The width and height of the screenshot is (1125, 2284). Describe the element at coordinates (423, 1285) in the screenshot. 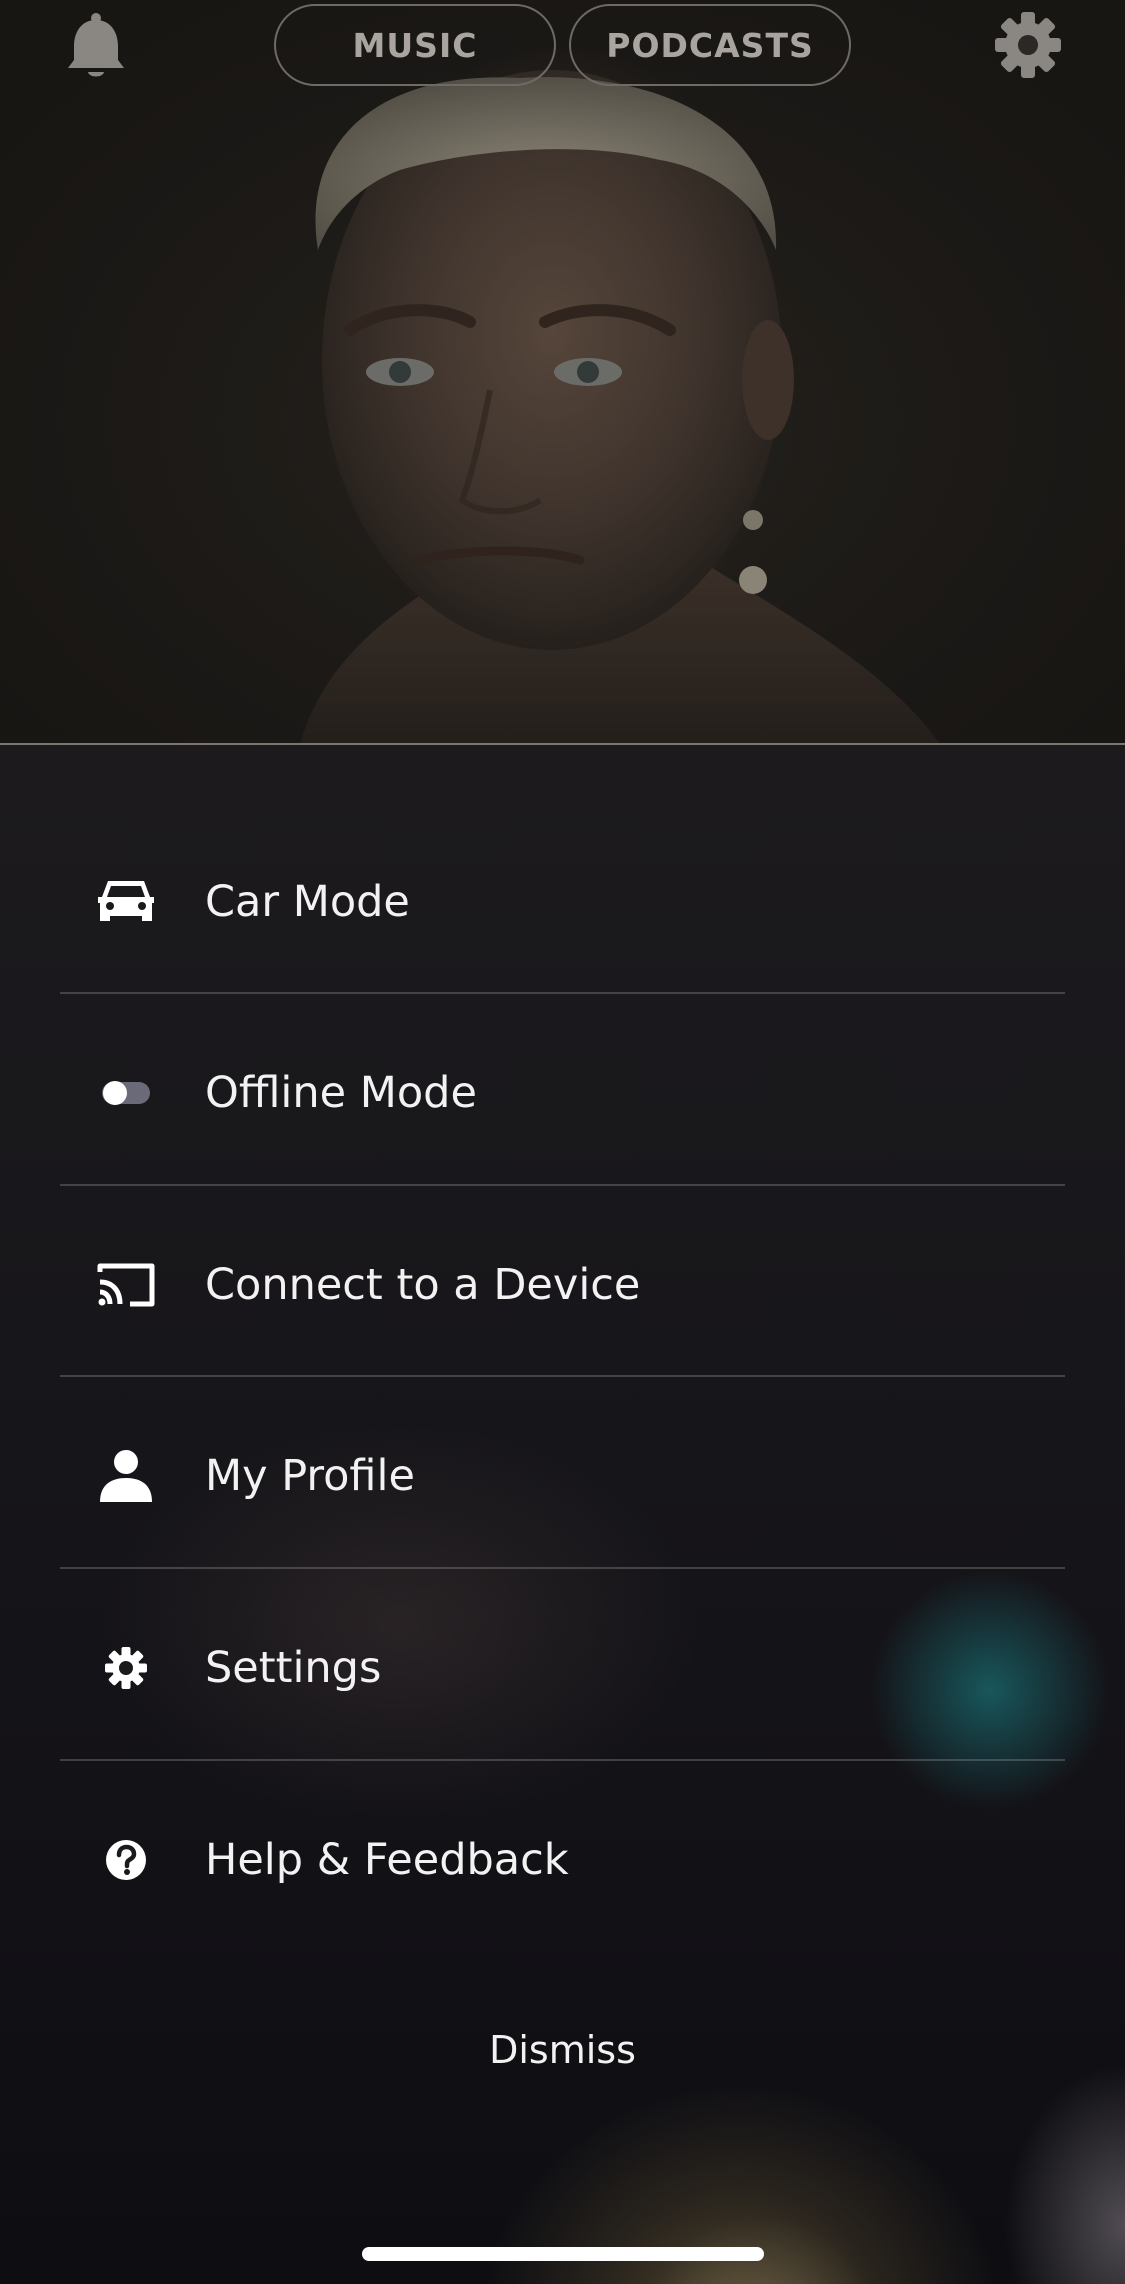

I see `menu-item-label: Connect to a Device` at that location.